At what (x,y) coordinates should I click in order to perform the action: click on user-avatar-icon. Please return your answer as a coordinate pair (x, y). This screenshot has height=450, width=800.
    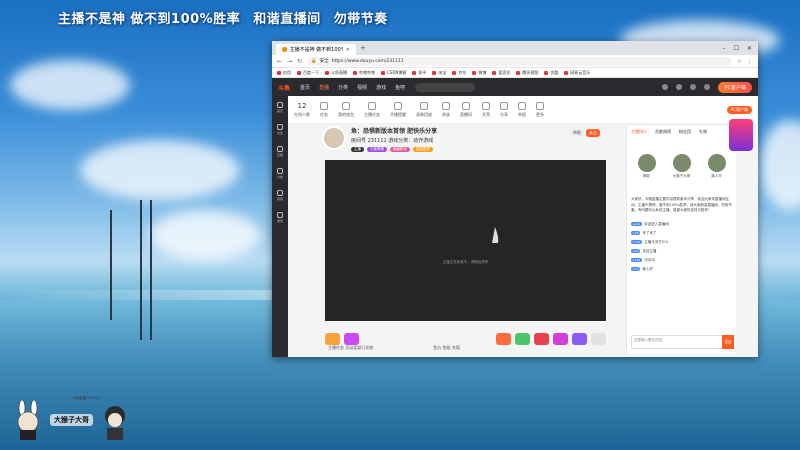
    Looking at the image, I should click on (707, 87).